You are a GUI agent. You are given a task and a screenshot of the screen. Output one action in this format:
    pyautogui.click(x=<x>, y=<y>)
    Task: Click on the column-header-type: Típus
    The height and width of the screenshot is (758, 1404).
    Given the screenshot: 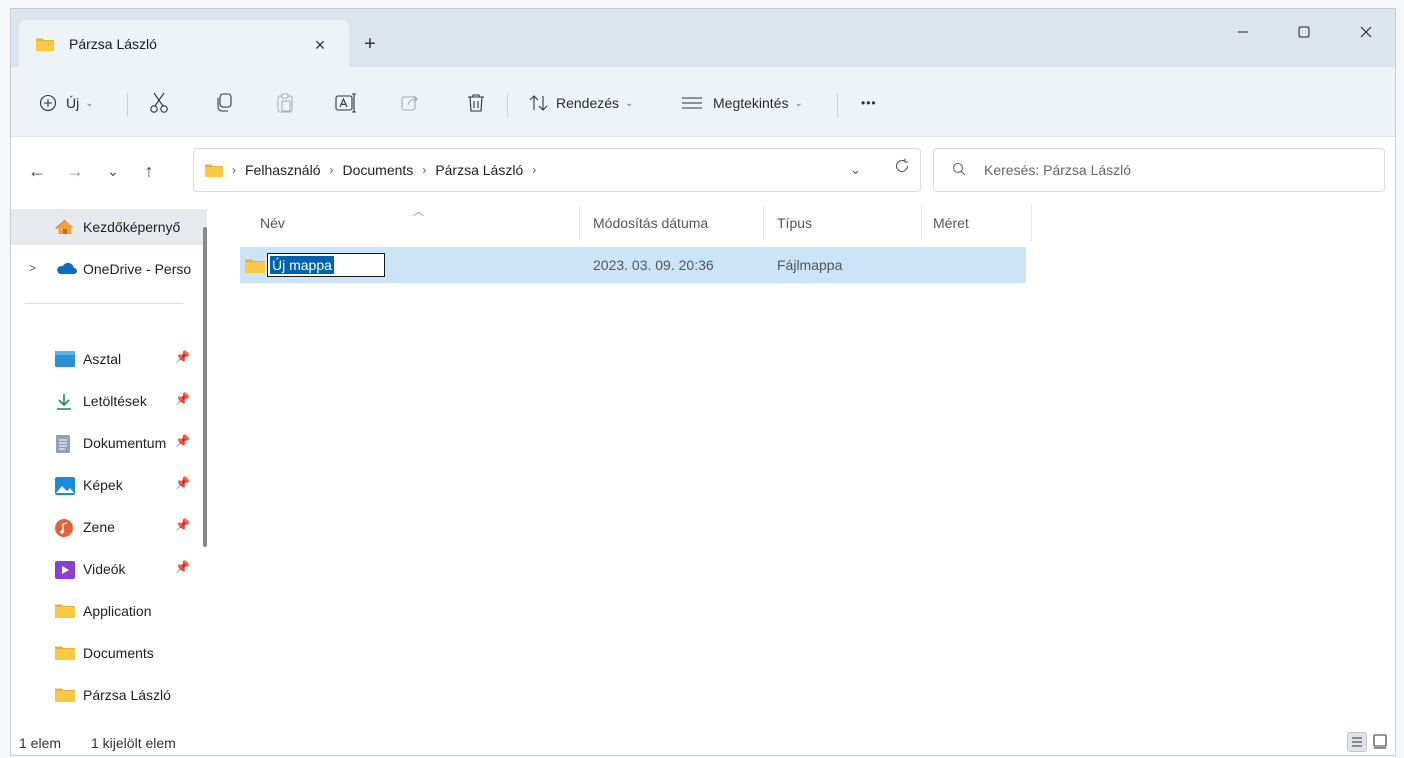 What is the action you would take?
    pyautogui.click(x=794, y=223)
    